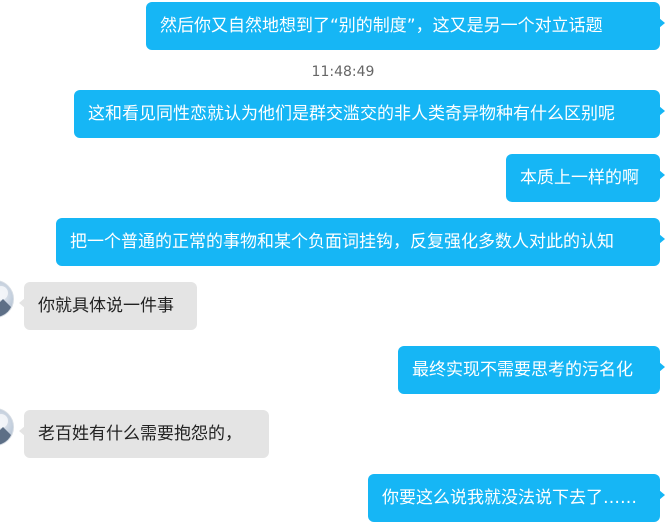 Image resolution: width=668 pixels, height=522 pixels. What do you see at coordinates (585, 178) in the screenshot?
I see `message-bubble-outgoing: 本质上一样的啊` at bounding box center [585, 178].